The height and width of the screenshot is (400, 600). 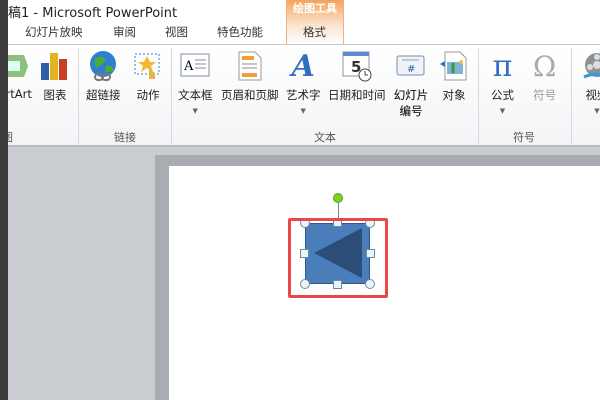 I want to click on object-label: 对象, so click(x=454, y=95).